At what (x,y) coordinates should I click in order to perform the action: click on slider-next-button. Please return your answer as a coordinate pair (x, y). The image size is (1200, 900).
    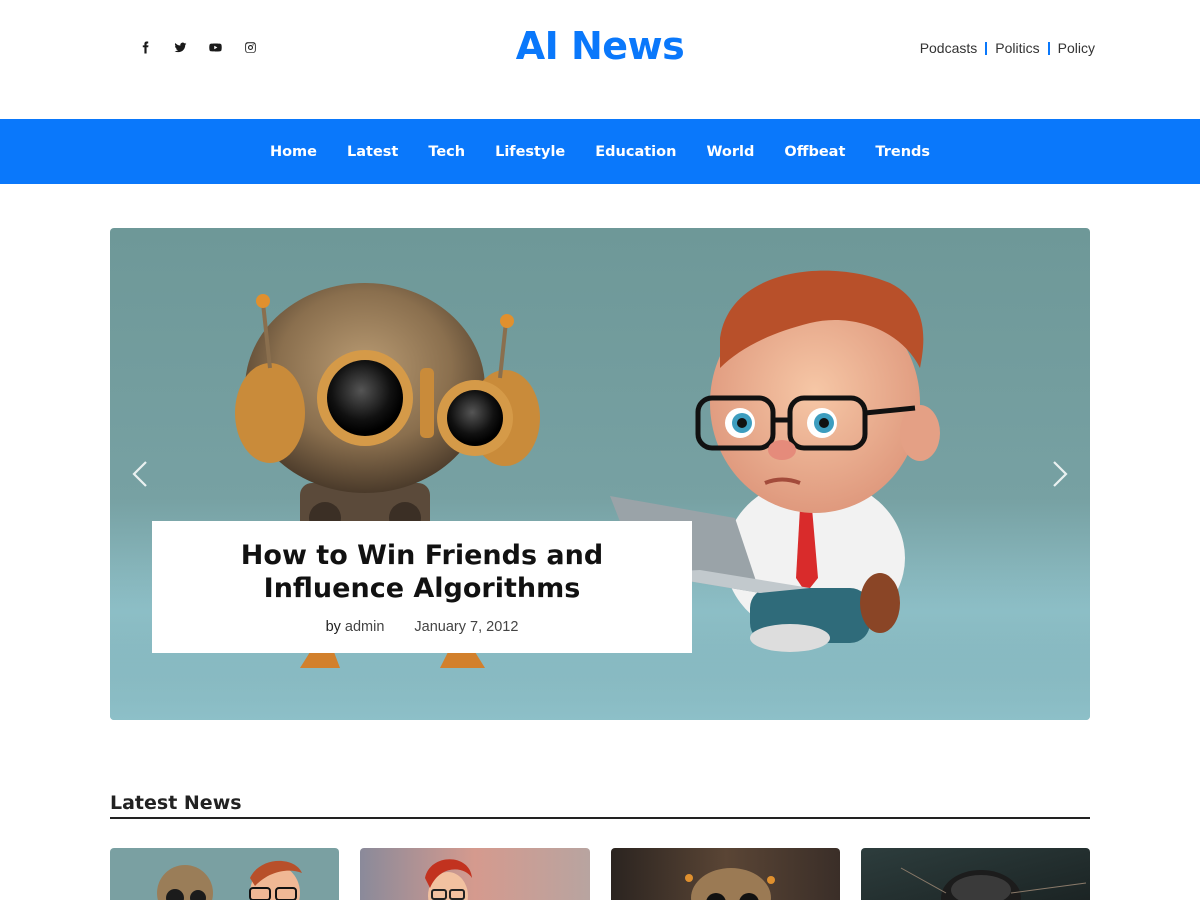
    Looking at the image, I should click on (1060, 474).